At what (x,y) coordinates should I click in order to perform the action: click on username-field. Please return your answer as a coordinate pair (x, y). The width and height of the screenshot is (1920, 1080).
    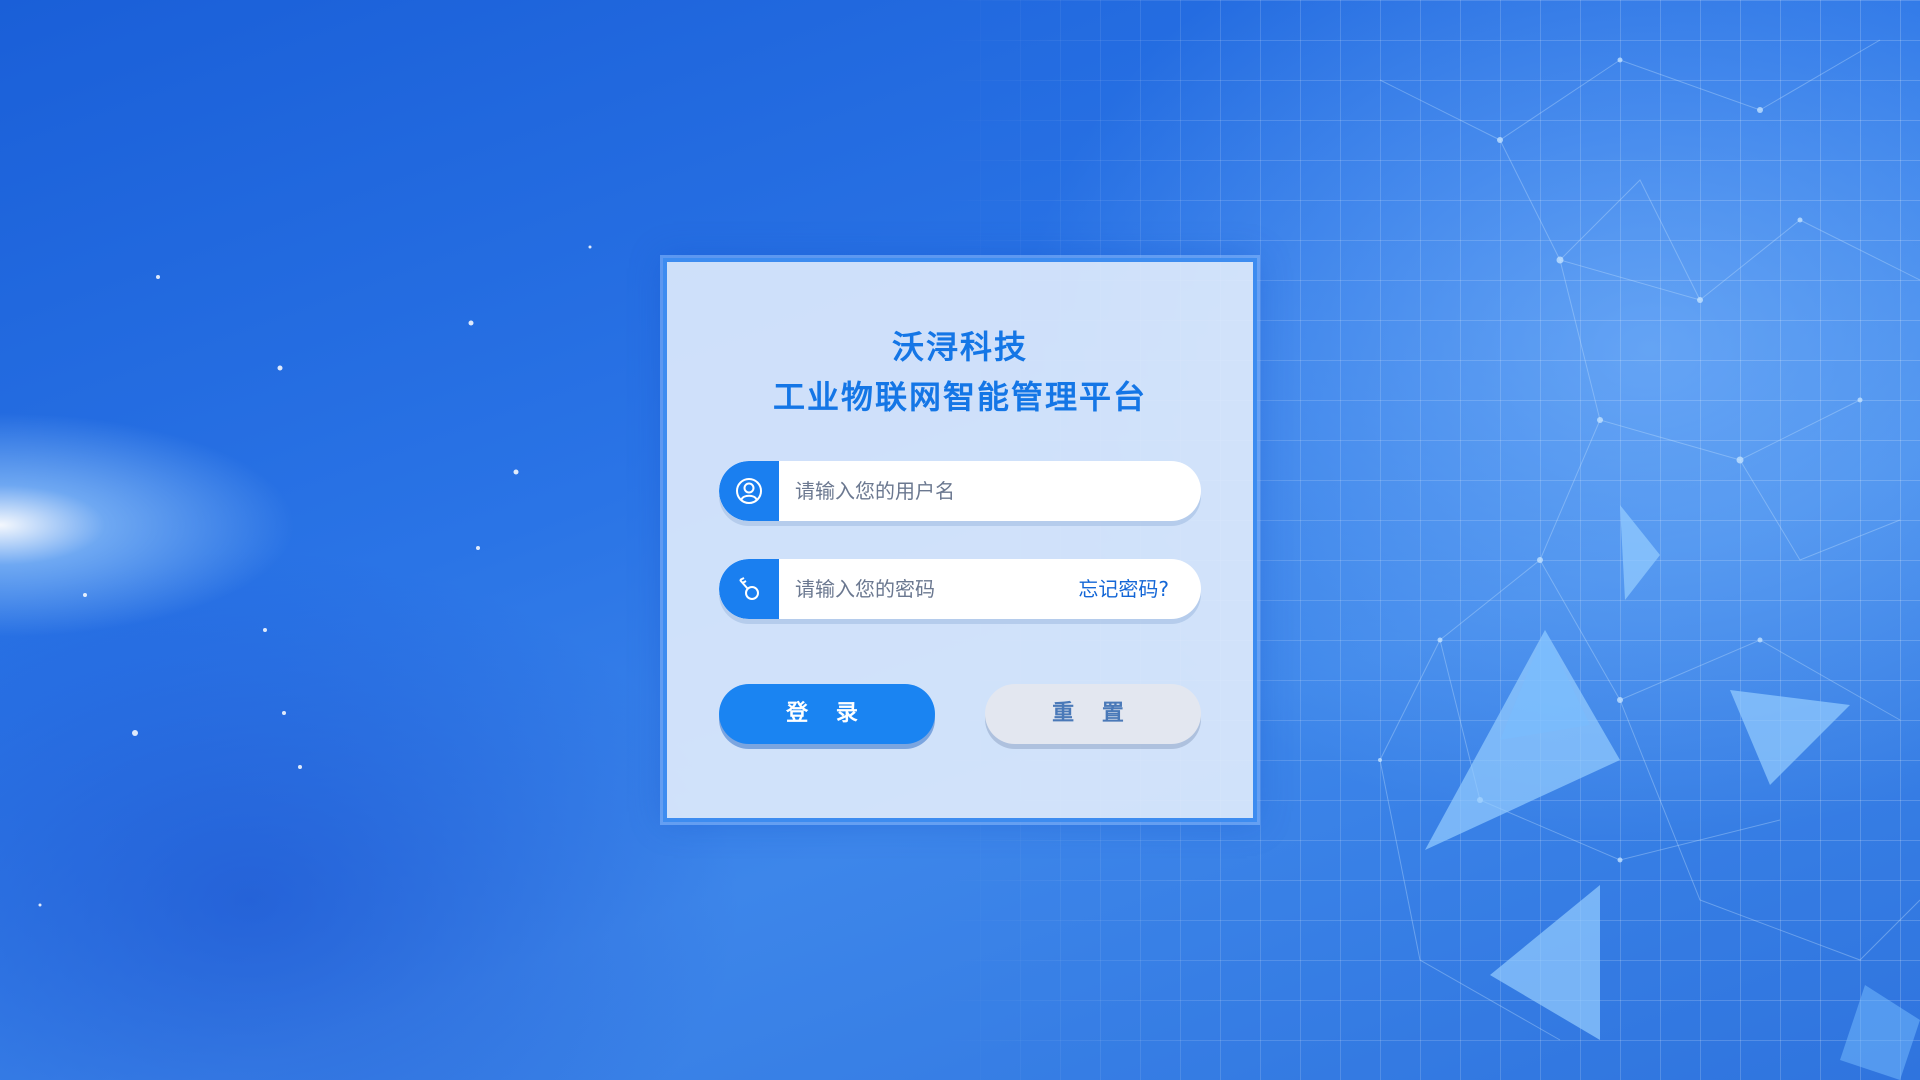
    Looking at the image, I should click on (960, 491).